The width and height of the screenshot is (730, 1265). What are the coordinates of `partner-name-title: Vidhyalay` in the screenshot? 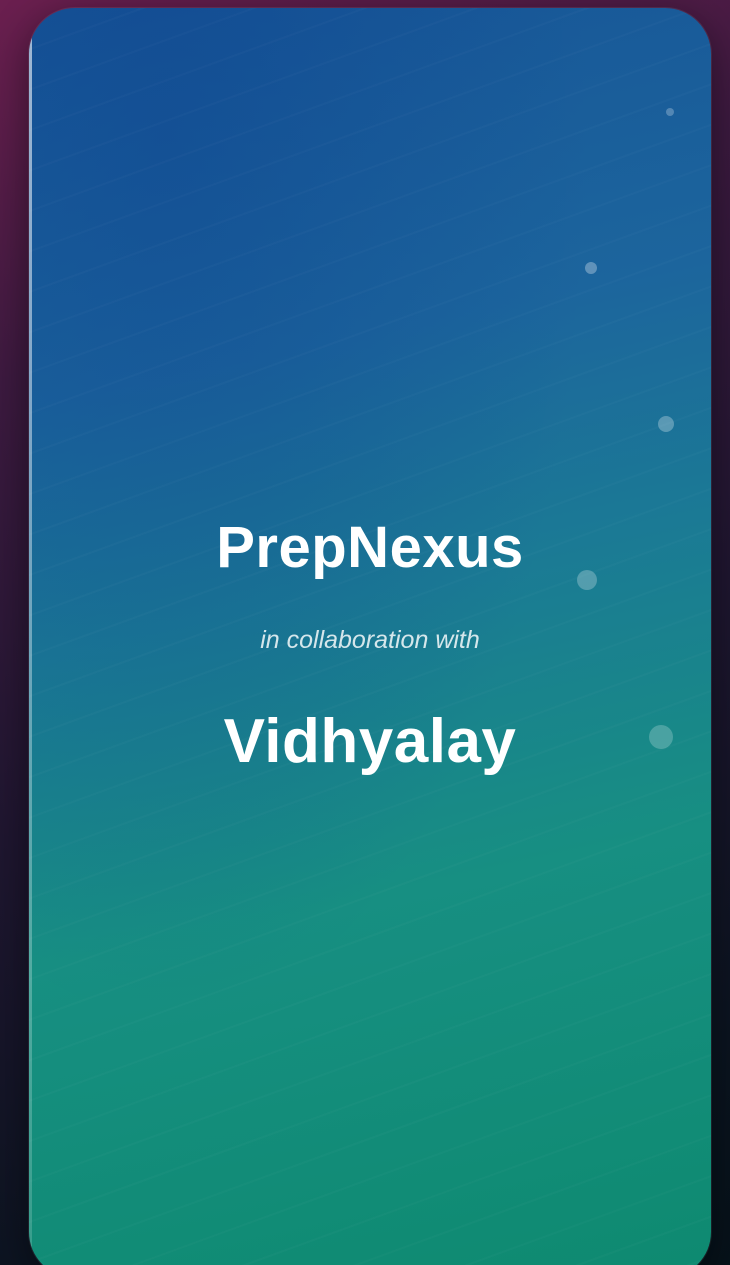 It's located at (370, 741).